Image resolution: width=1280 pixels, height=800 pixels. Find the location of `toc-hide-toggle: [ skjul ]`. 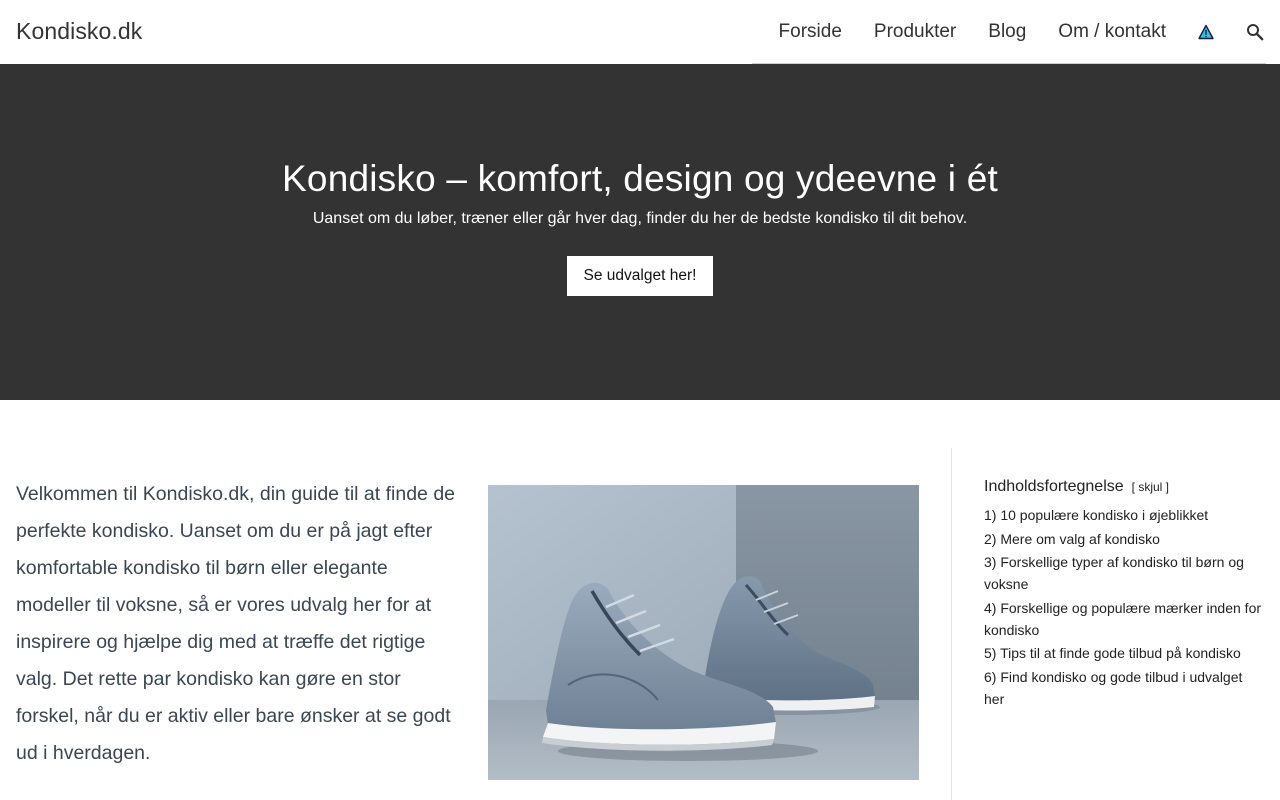

toc-hide-toggle: [ skjul ] is located at coordinates (1150, 487).